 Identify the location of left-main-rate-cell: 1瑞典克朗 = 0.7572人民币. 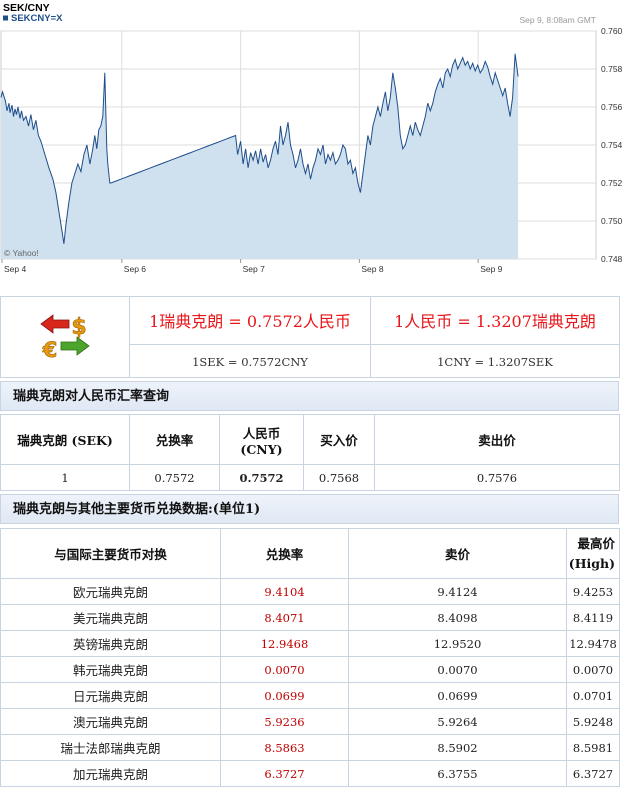
(250, 320).